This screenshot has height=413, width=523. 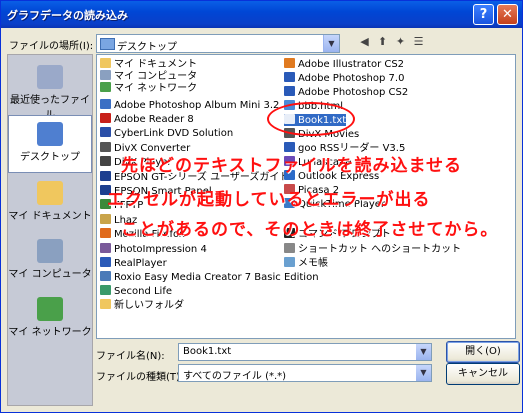 I want to click on cancel-button: キャンセル, so click(x=483, y=374).